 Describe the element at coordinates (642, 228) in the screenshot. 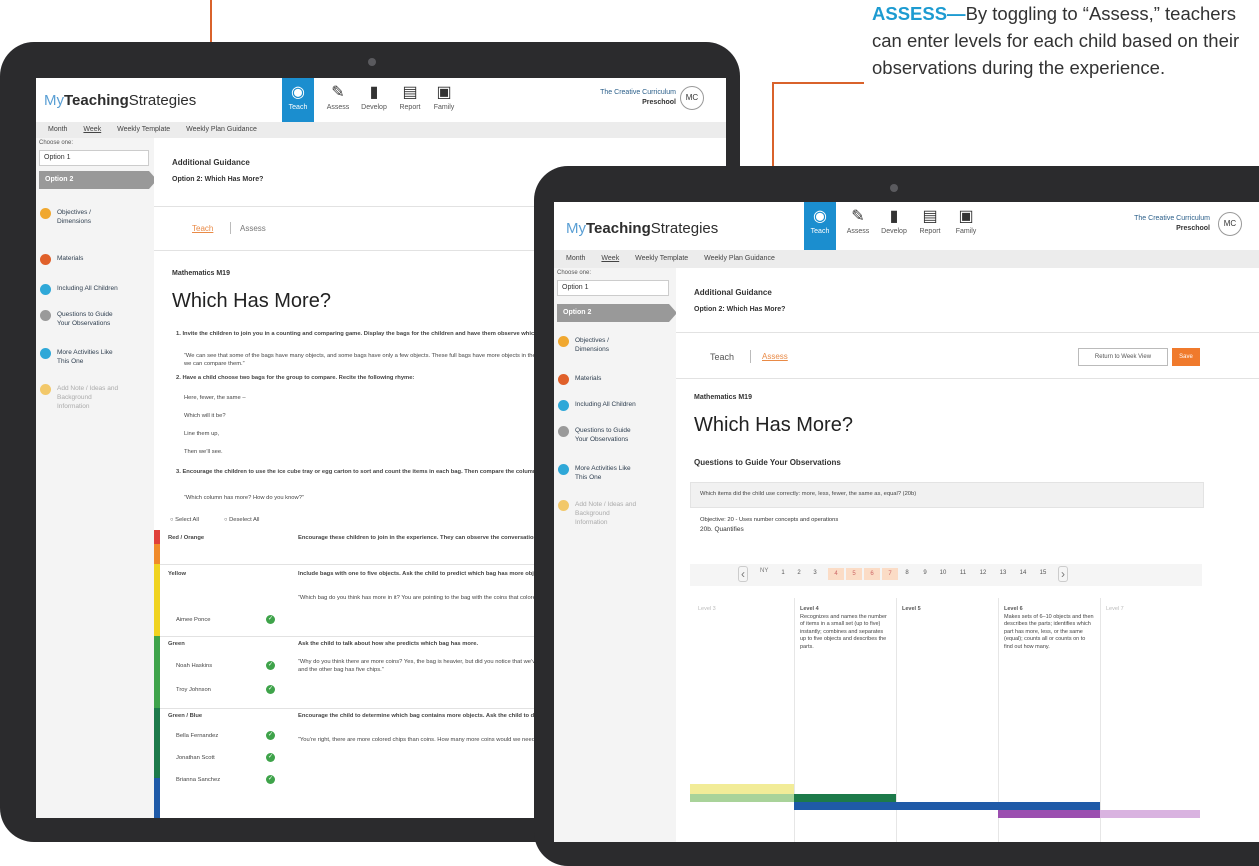

I see `right-logo: MyTeachingStrategies` at that location.